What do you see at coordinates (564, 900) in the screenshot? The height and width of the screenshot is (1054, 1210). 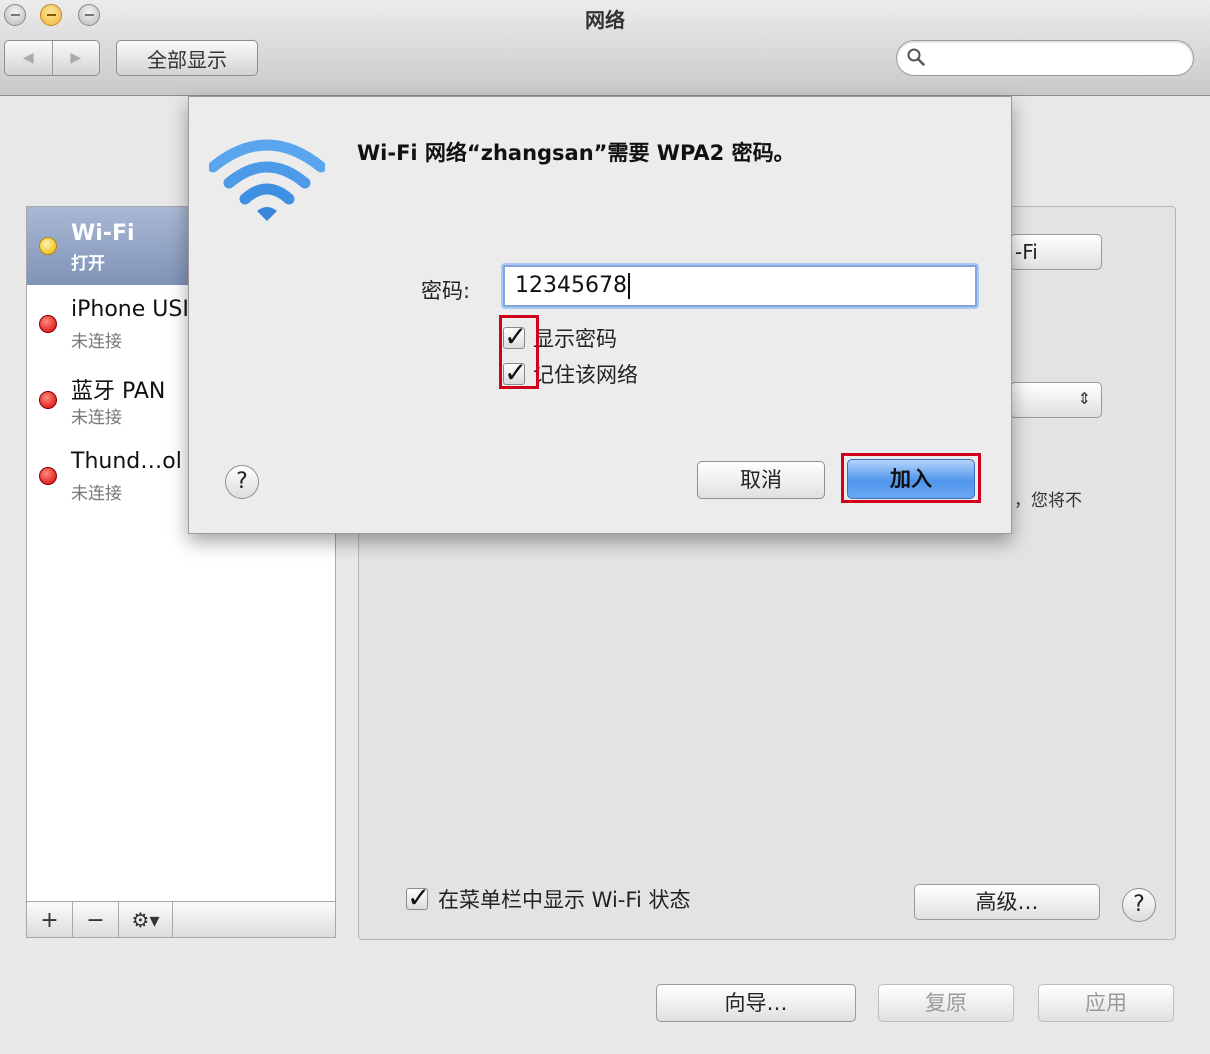 I see `show-wifi-status-label: 在菜单栏中显示 Wi-Fi 状态` at bounding box center [564, 900].